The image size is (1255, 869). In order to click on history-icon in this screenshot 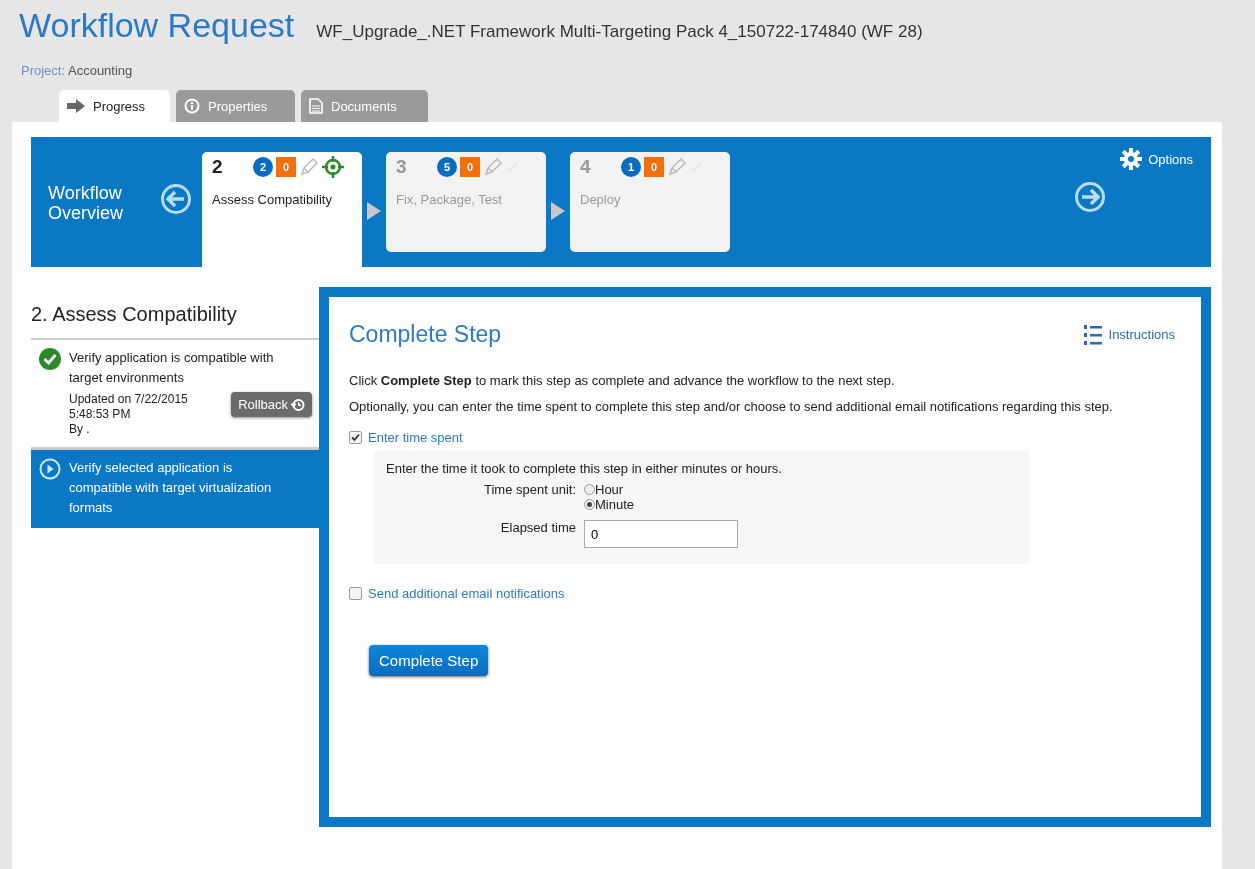, I will do `click(298, 404)`.